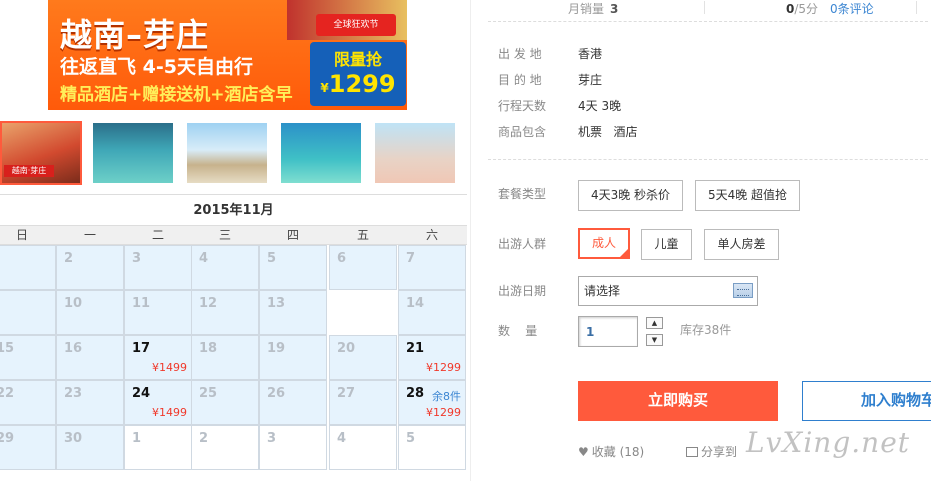  Describe the element at coordinates (141, 348) in the screenshot. I see `calendar-day-number: 17` at that location.